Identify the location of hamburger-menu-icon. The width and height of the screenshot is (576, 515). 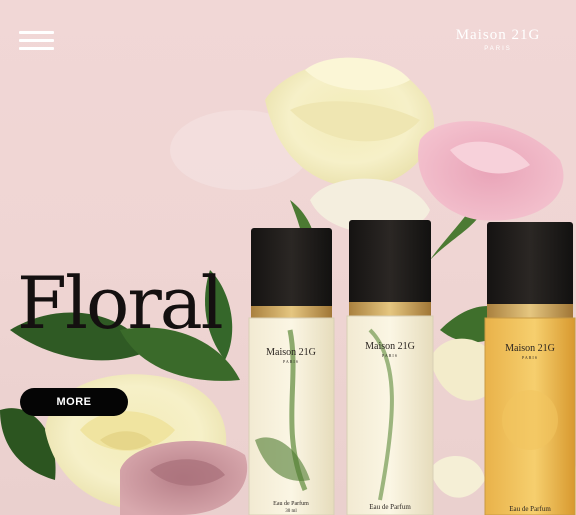
(37, 42).